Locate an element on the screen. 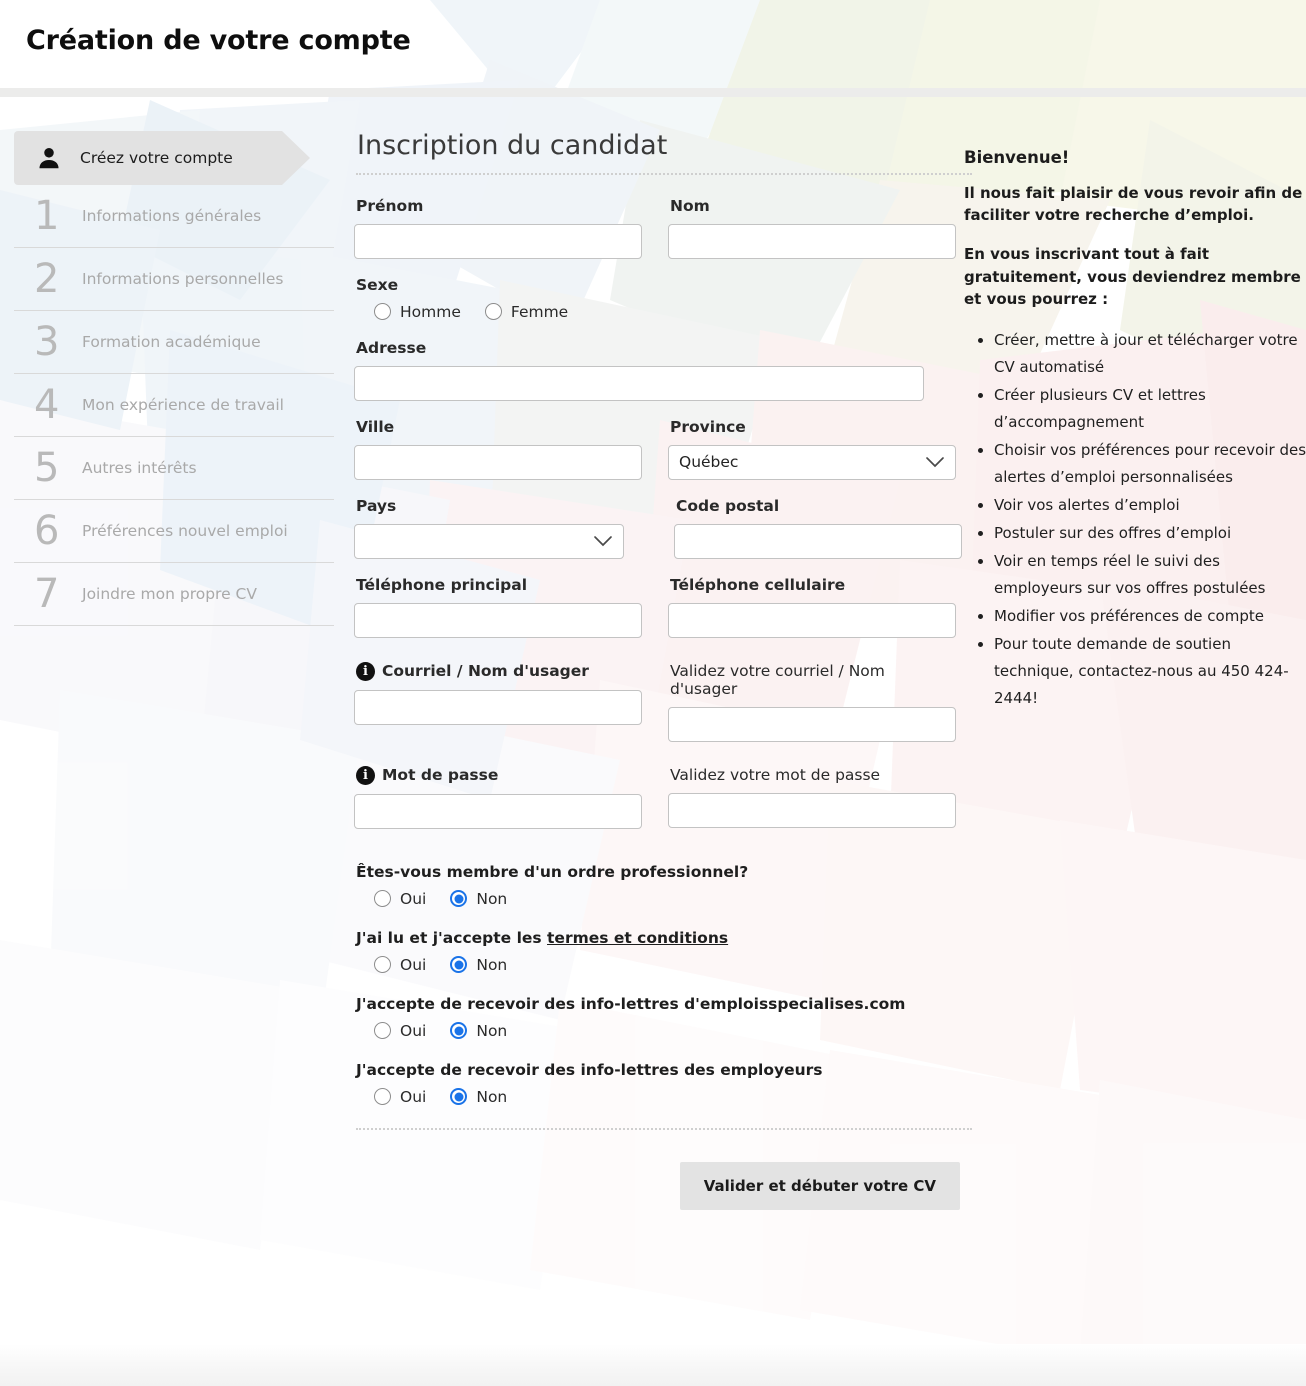  pays-select-wrap is located at coordinates (489, 541).